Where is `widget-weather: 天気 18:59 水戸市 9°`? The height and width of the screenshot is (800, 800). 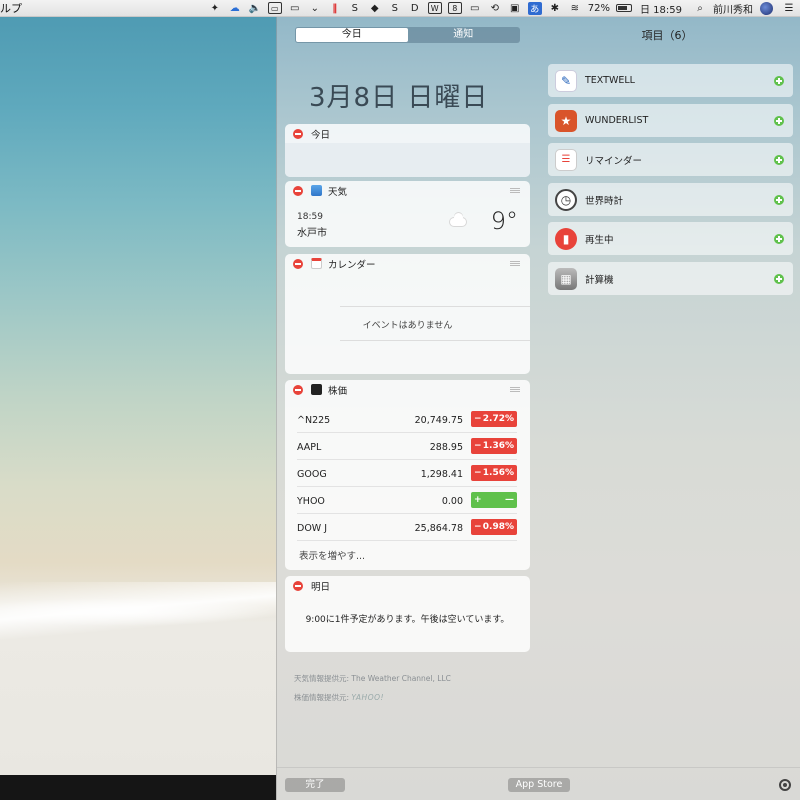
widget-weather: 天気 18:59 水戸市 9° is located at coordinates (407, 214).